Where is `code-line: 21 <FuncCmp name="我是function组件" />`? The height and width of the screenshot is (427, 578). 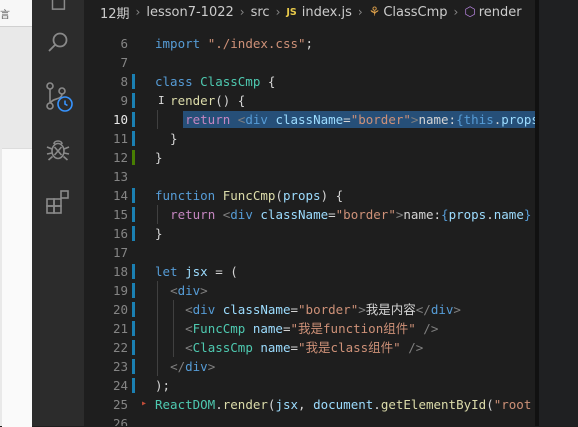 code-line: 21 <FuncCmp name="我是function组件" /> is located at coordinates (309, 328).